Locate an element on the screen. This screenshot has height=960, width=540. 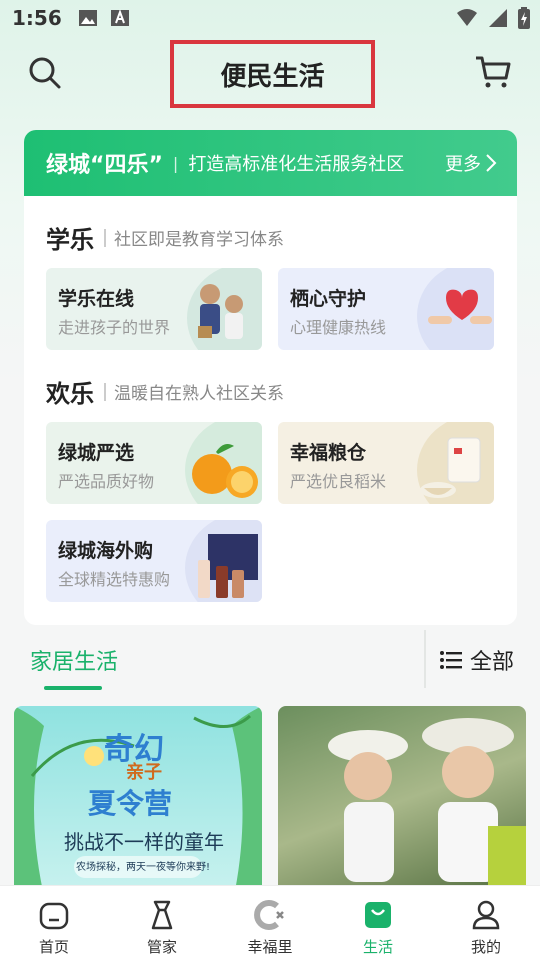
children-photo-icon is located at coordinates (224, 309).